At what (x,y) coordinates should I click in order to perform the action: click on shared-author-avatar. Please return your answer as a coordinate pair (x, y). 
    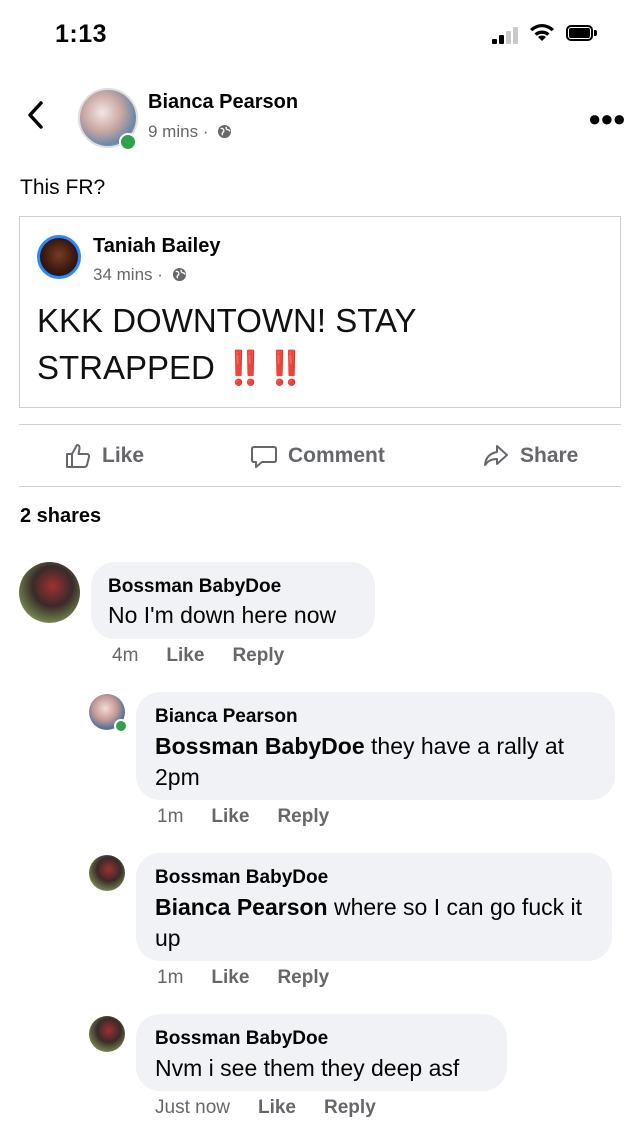
    Looking at the image, I should click on (59, 257).